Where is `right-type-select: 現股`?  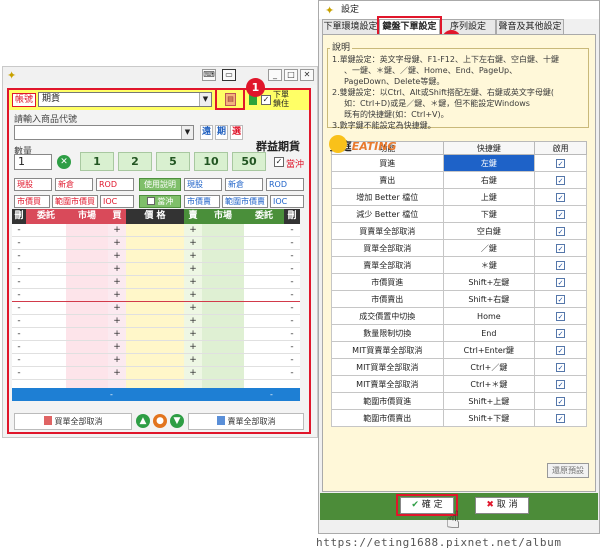 right-type-select: 現股 is located at coordinates (203, 184).